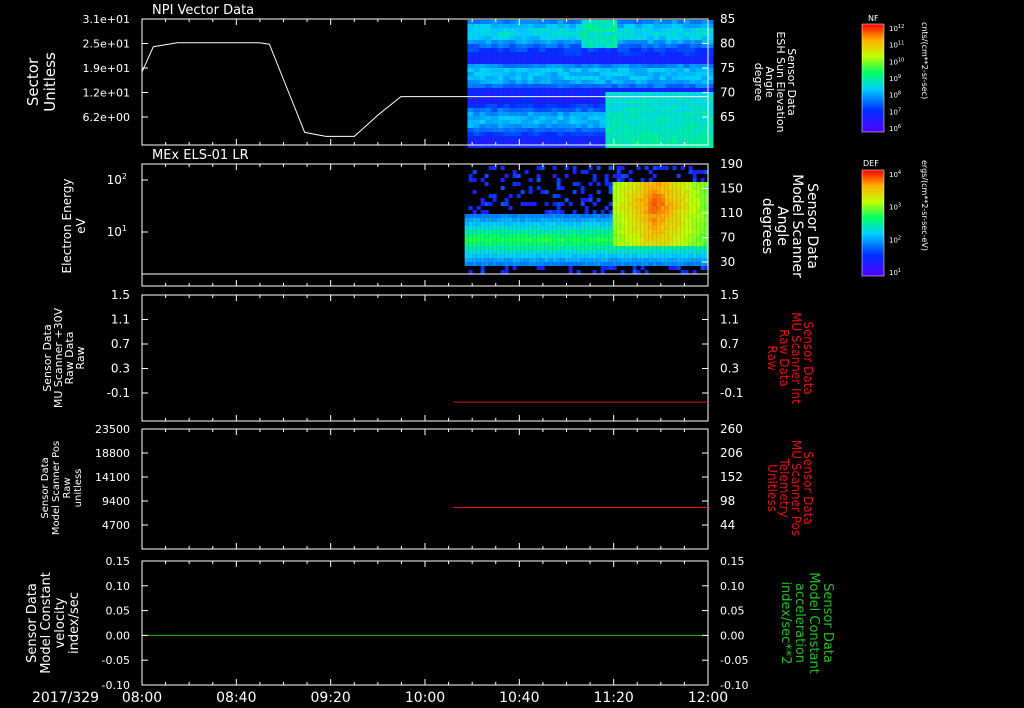 Image resolution: width=1024 pixels, height=708 pixels. What do you see at coordinates (895, 111) in the screenshot?
I see `colorbar-tick-label: 107` at bounding box center [895, 111].